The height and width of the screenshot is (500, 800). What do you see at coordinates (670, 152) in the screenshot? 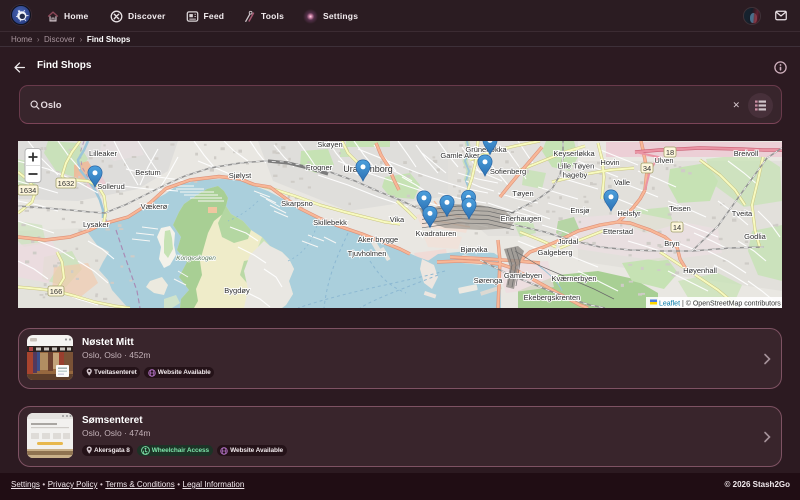
I see `svg-text: 18` at bounding box center [670, 152].